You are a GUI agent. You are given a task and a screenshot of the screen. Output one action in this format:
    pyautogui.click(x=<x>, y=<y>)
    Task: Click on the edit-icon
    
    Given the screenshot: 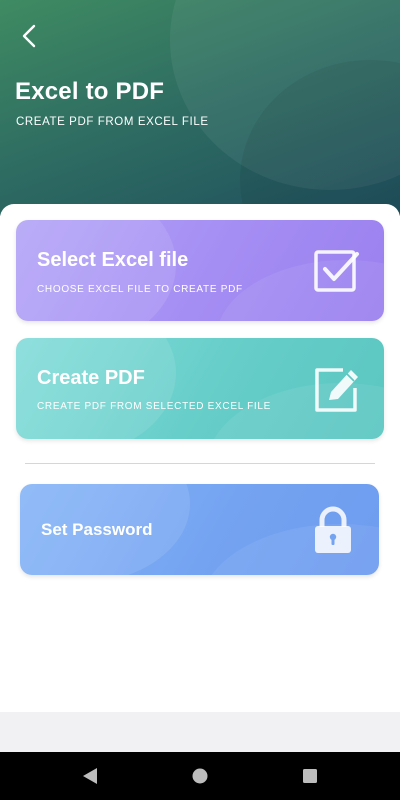 What is the action you would take?
    pyautogui.click(x=336, y=390)
    